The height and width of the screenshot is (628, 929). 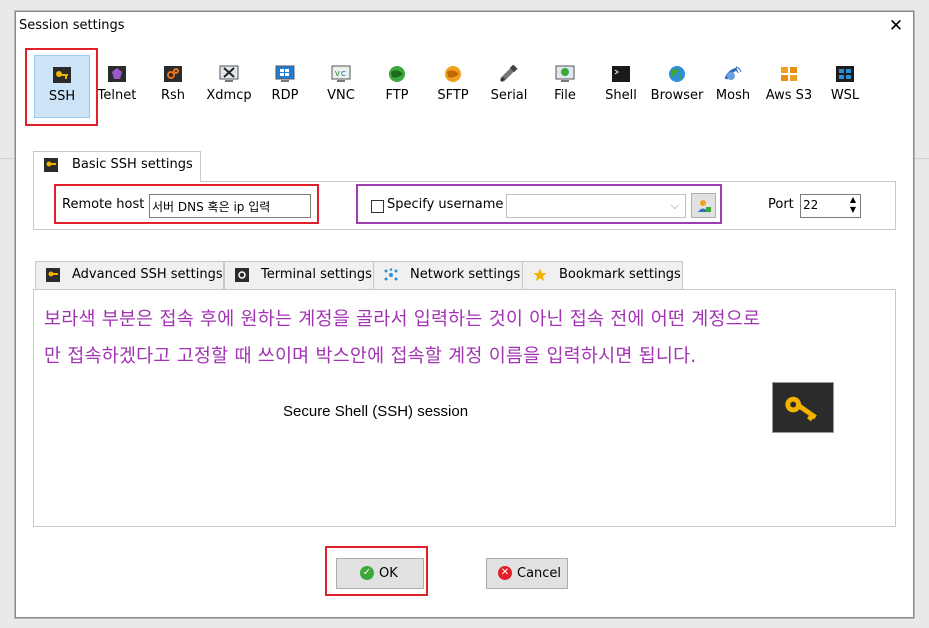 What do you see at coordinates (341, 95) in the screenshot?
I see `session-type-label: VNC` at bounding box center [341, 95].